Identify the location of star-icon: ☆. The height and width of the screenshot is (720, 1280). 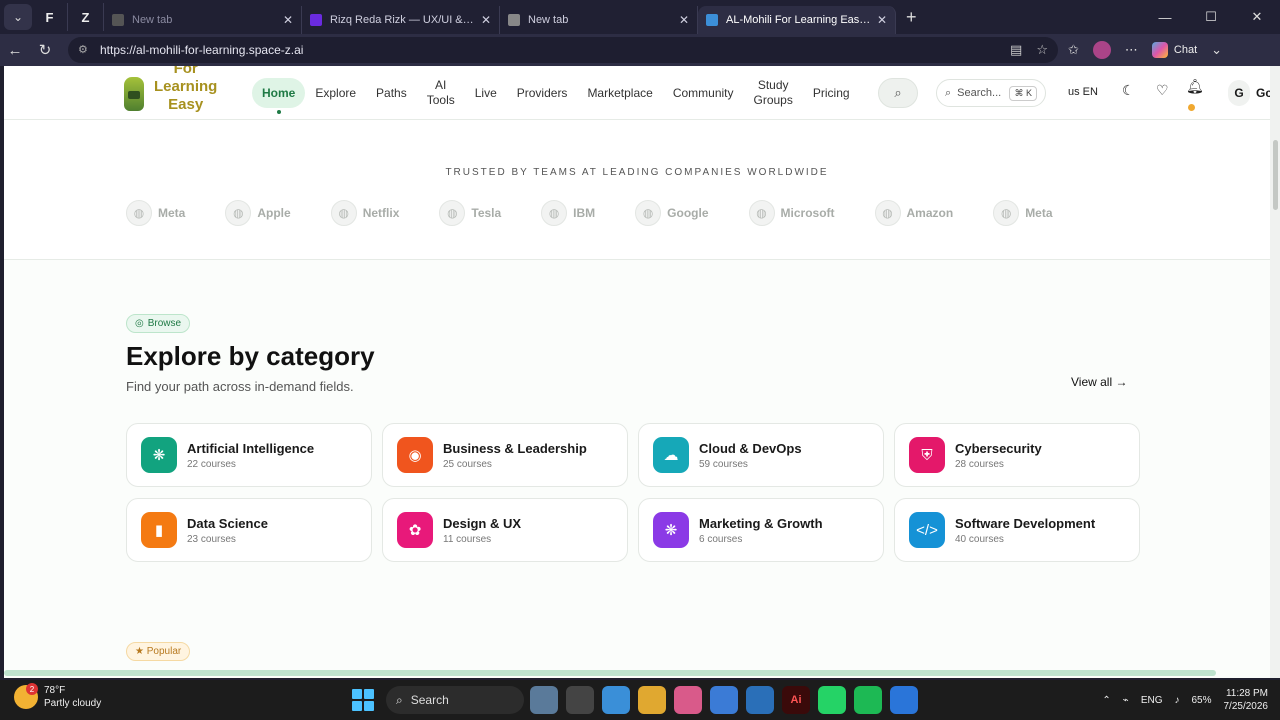
(1042, 50).